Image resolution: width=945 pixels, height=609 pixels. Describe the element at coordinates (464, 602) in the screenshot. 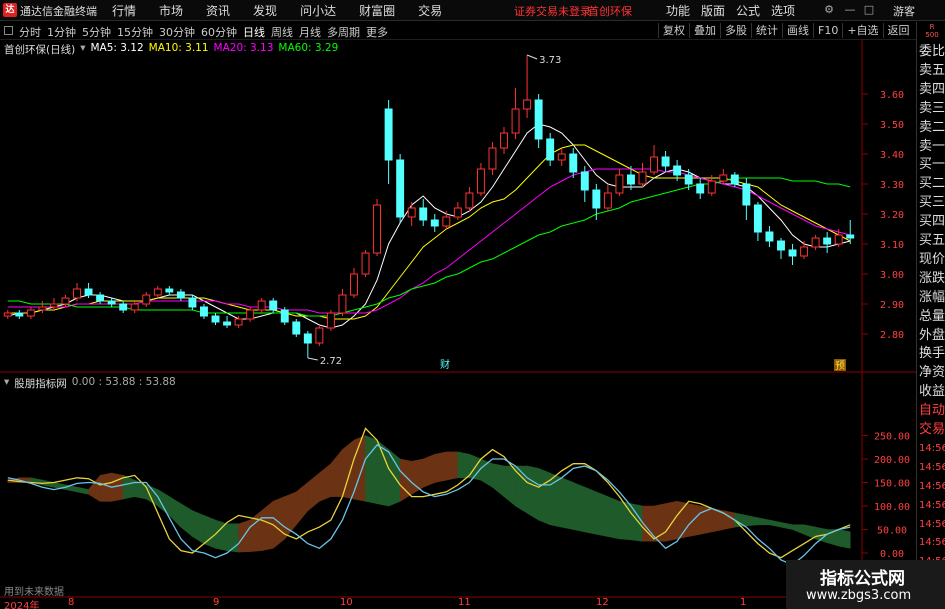

I see `date-tick-4: 11` at that location.